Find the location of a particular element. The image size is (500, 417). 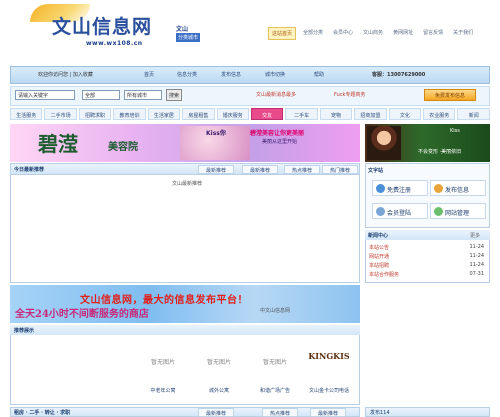

news-item: 本站合作服务 07-31 is located at coordinates (426, 274).